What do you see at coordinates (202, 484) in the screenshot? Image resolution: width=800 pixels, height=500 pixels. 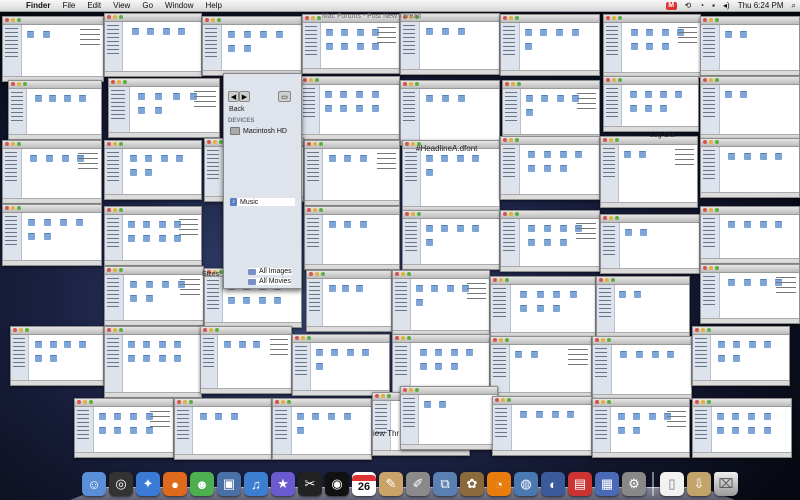 I see `ichat-icon: ☻` at bounding box center [202, 484].